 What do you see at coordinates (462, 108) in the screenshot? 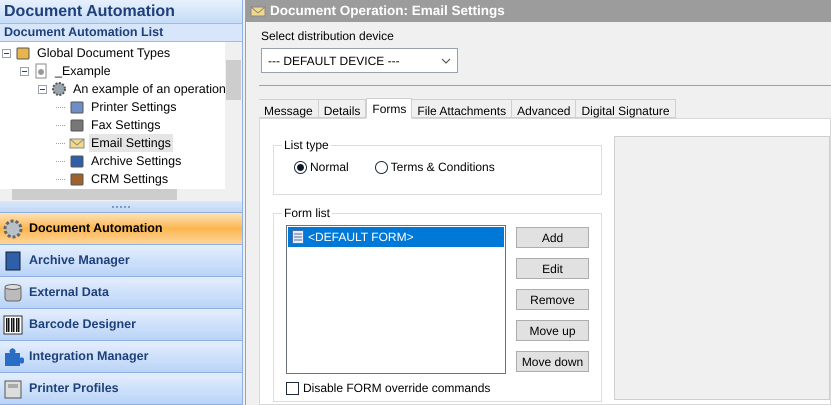
I see `tab: File Attachments` at bounding box center [462, 108].